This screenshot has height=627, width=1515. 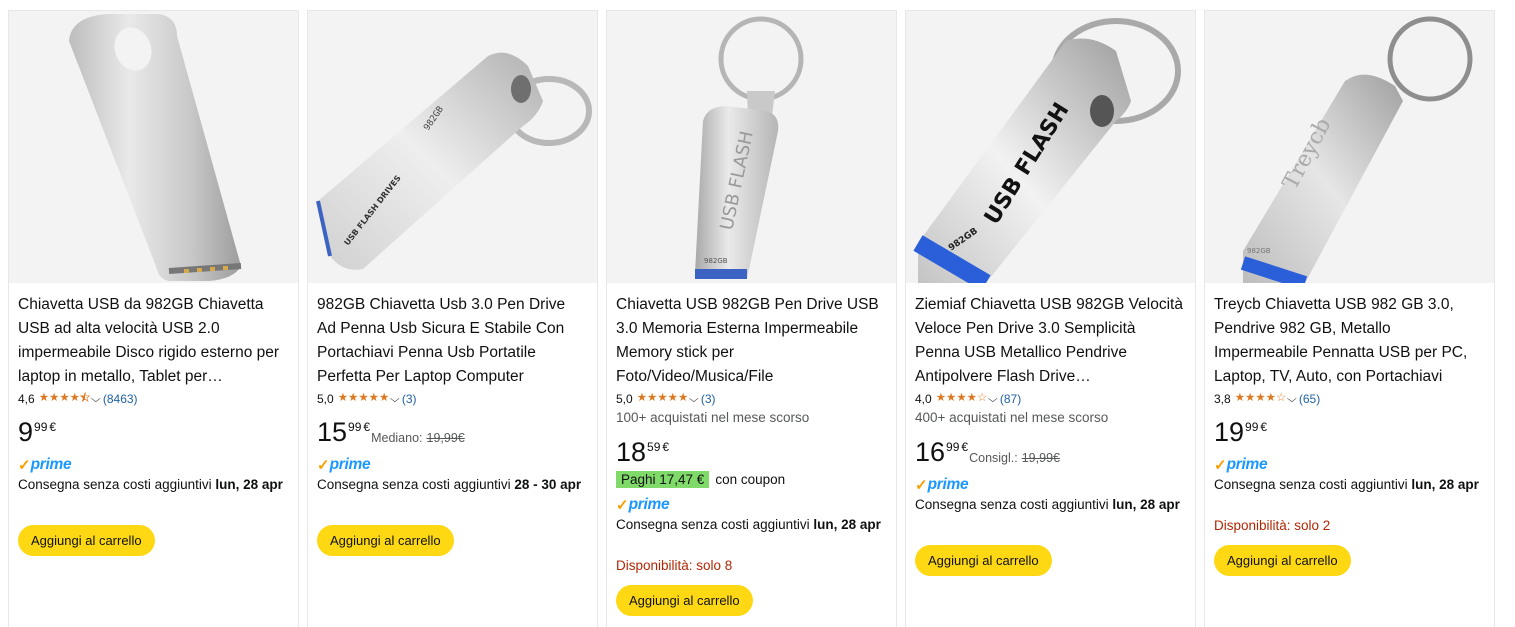 I want to click on reference-price: Consigl.: 19,99€, so click(x=1014, y=458).